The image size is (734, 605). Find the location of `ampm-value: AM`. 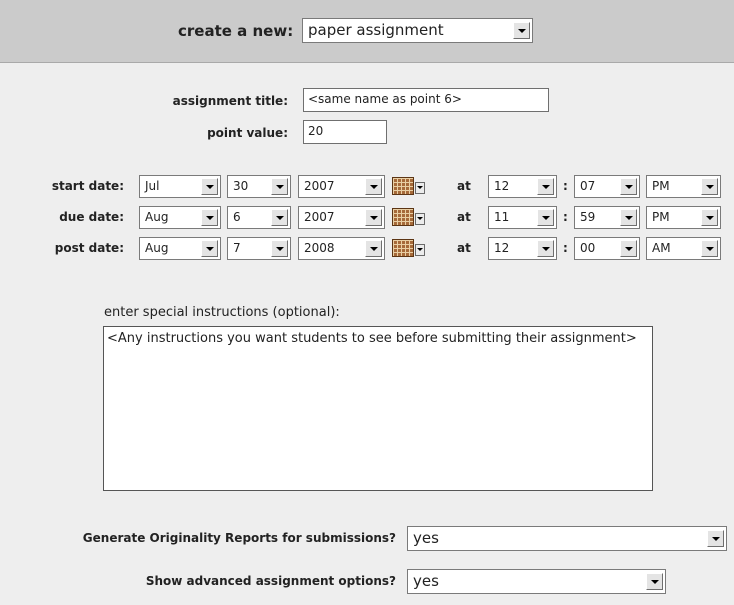

ampm-value: AM is located at coordinates (661, 248).